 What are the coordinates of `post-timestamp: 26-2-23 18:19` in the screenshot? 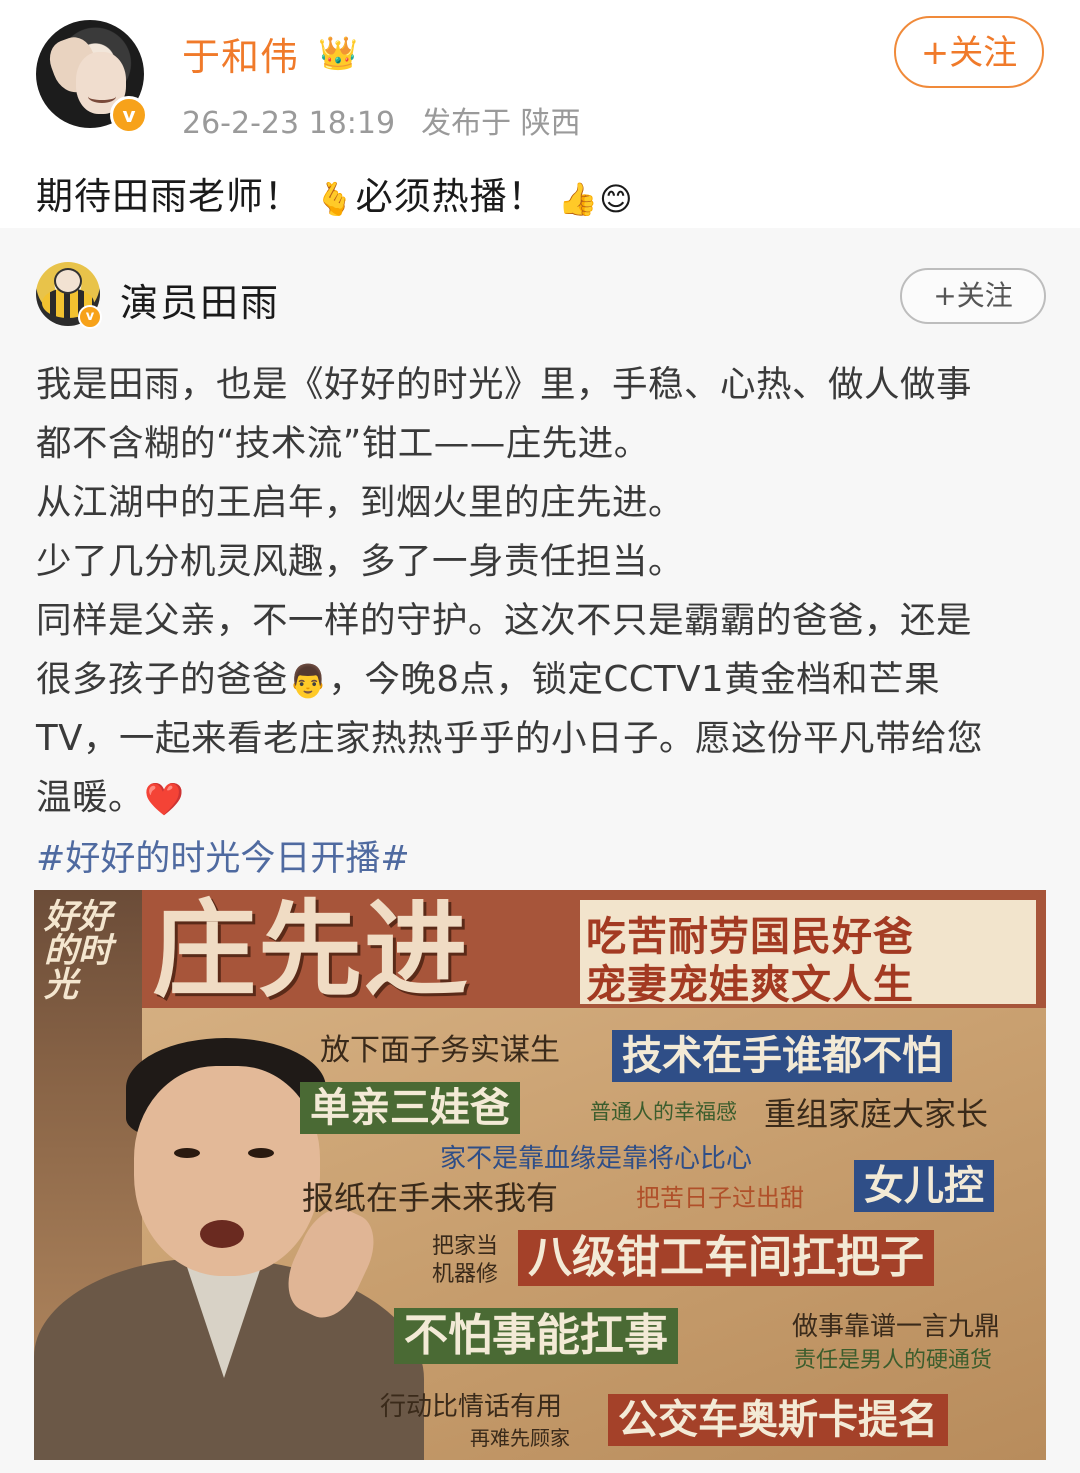 It's located at (289, 123).